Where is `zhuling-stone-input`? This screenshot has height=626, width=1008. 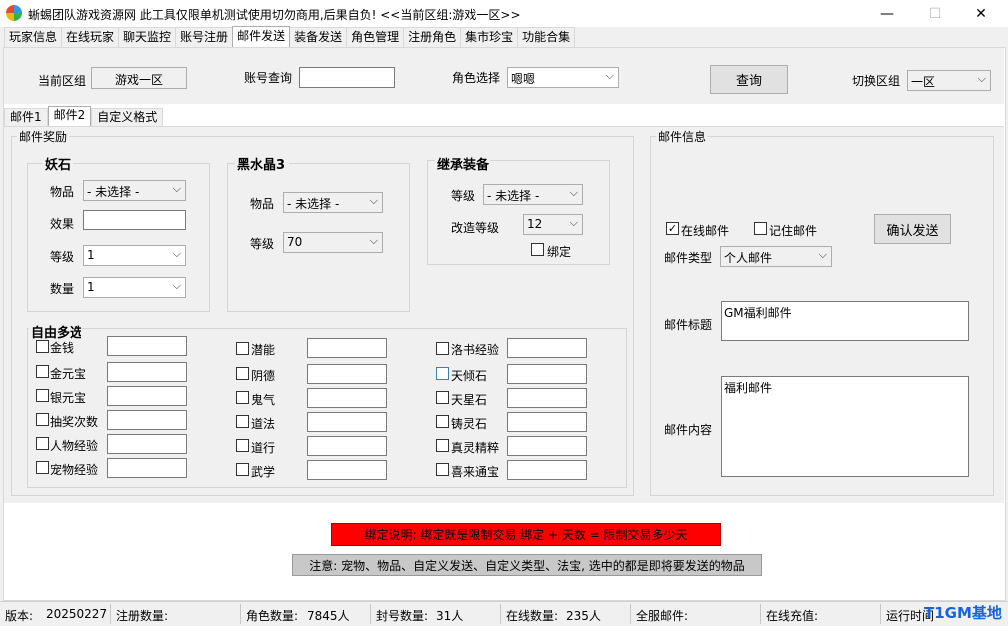
zhuling-stone-input is located at coordinates (547, 422).